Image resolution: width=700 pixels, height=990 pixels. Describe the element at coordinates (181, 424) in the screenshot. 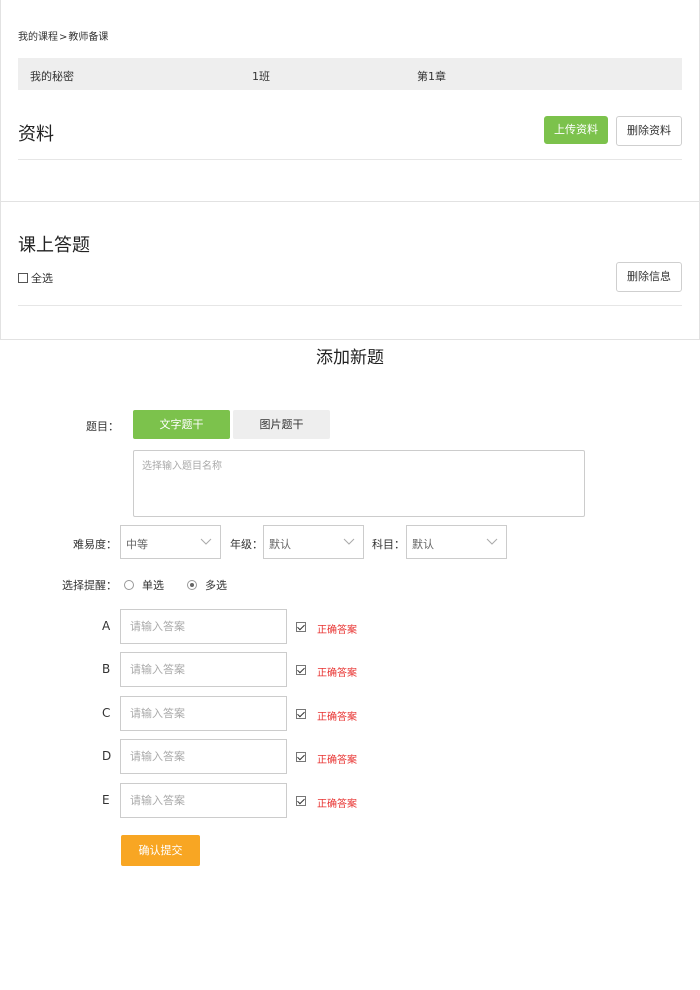

I see `tab-text-stem: 文字题干` at that location.